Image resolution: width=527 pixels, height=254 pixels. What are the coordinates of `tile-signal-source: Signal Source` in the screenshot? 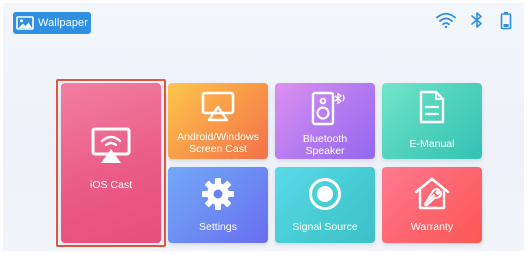 It's located at (325, 205).